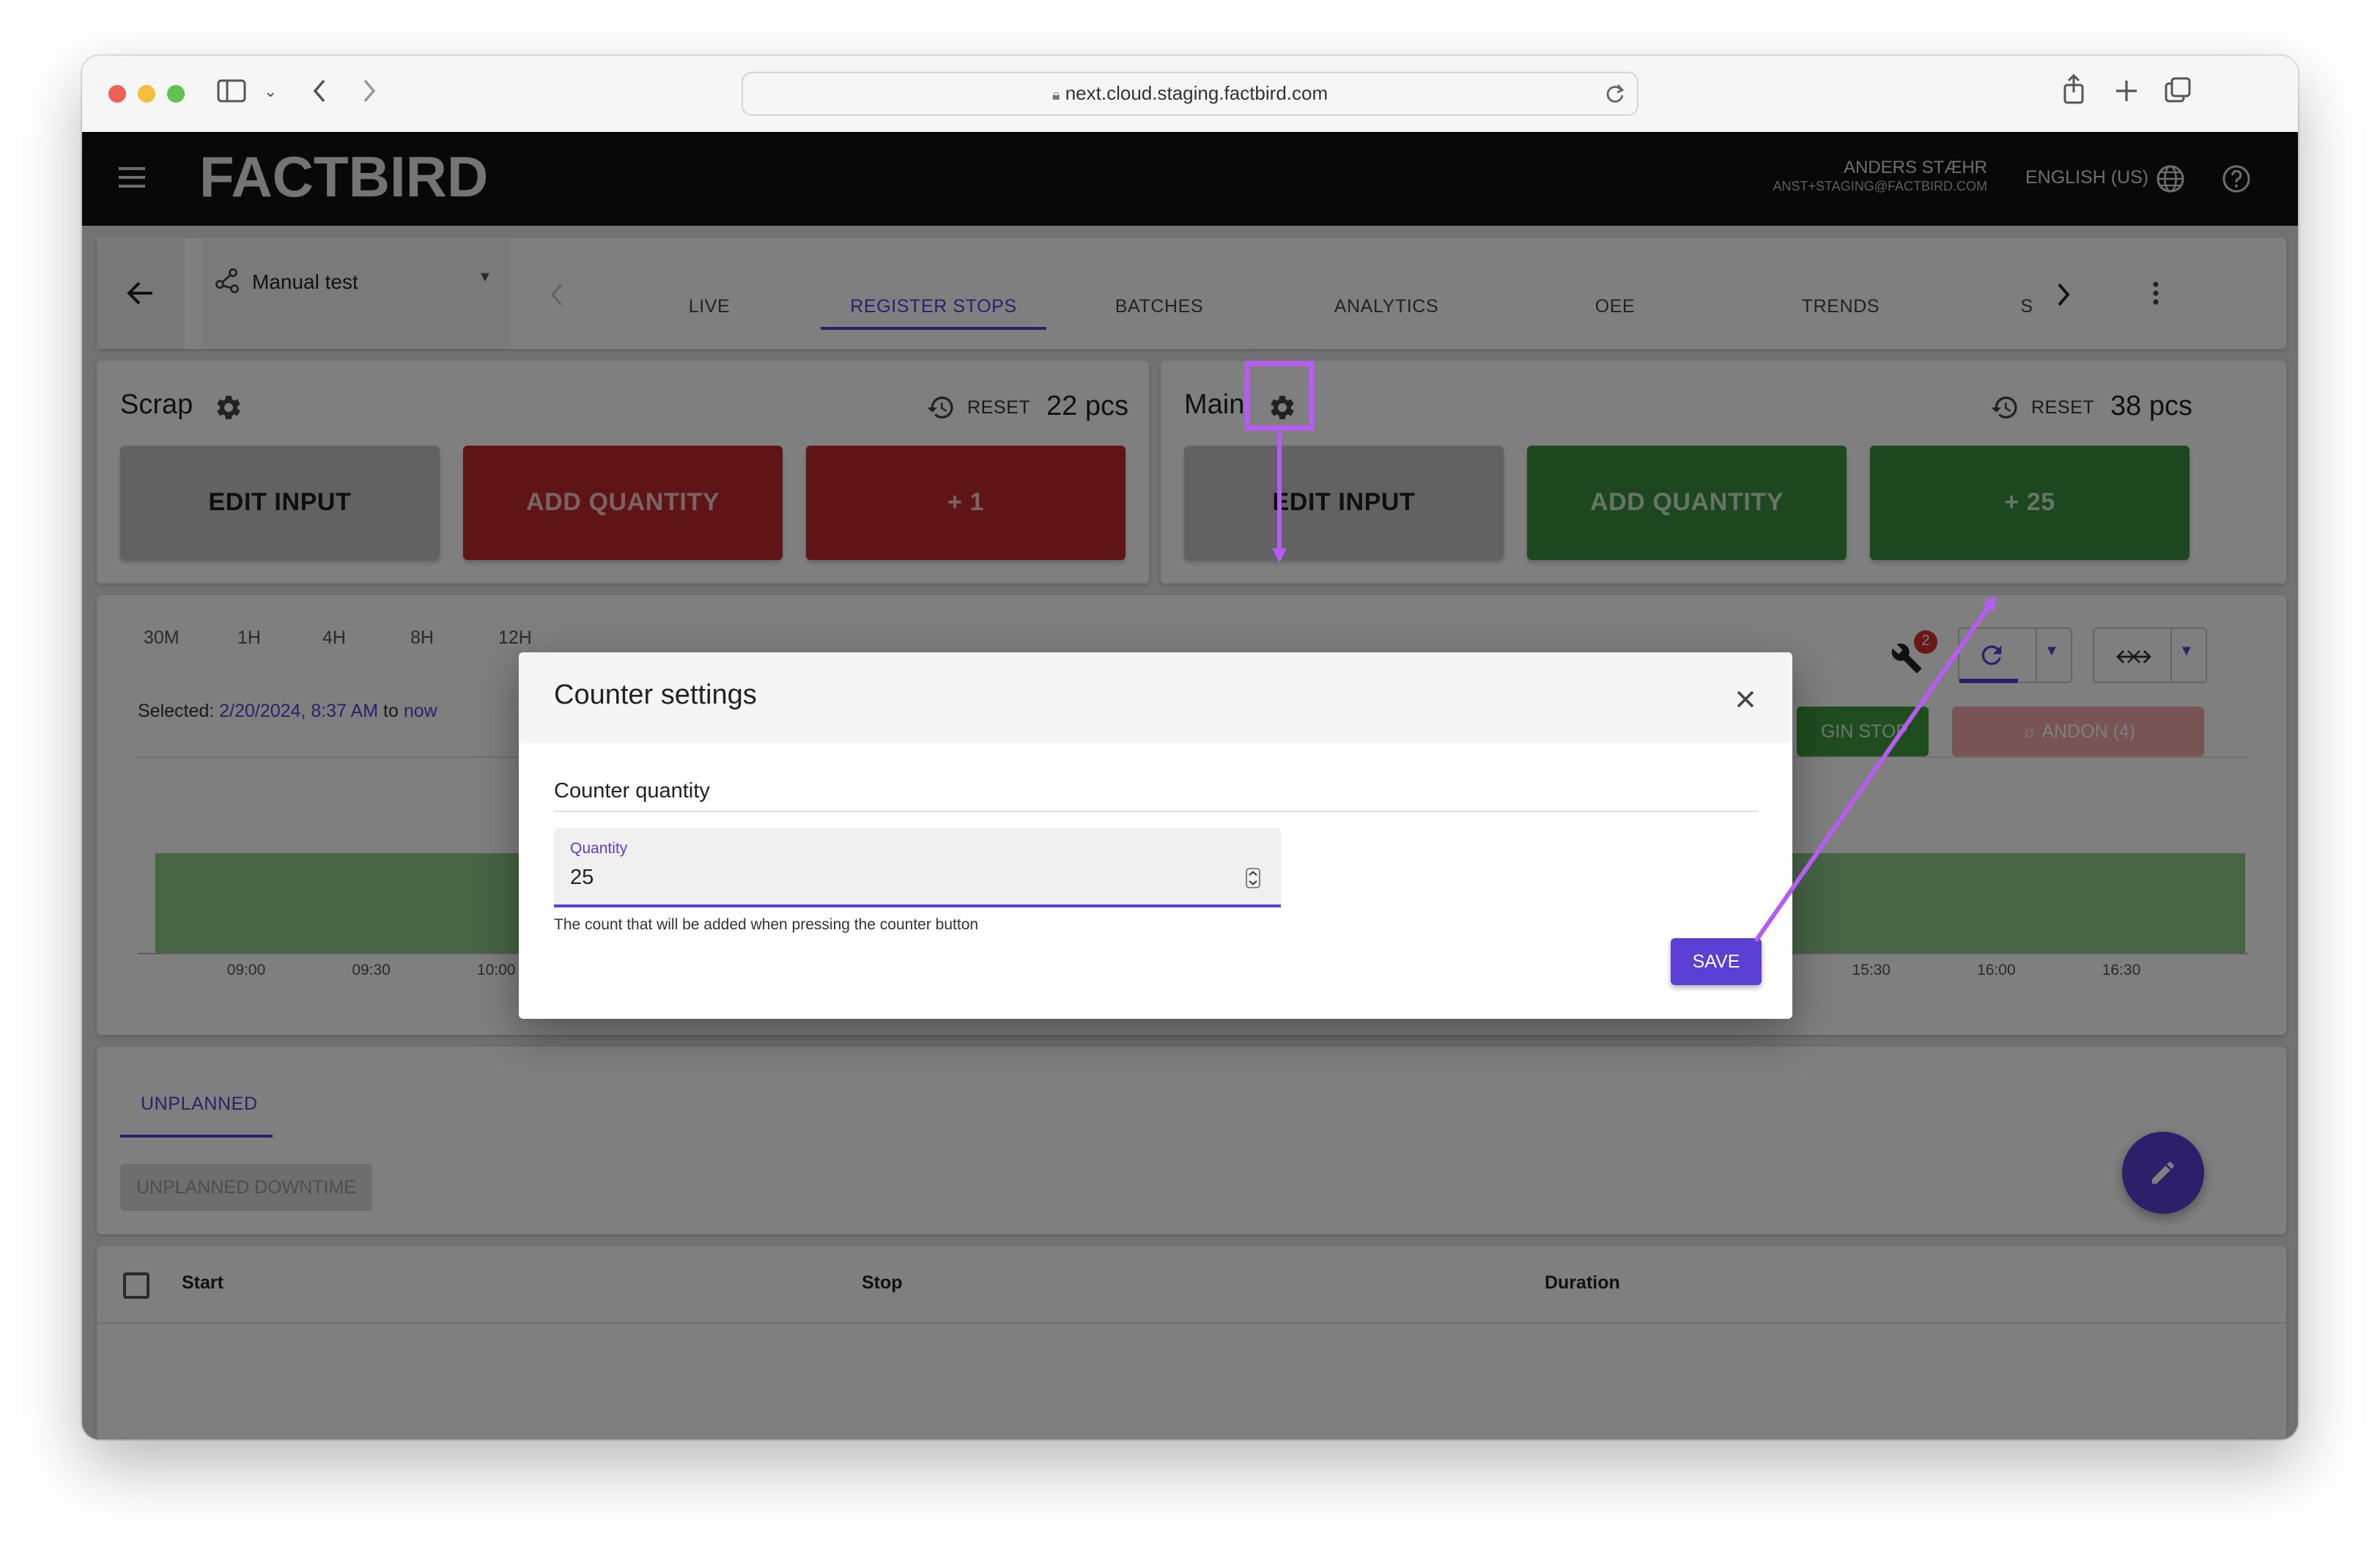  Describe the element at coordinates (1615, 94) in the screenshot. I see `reload-icon` at that location.